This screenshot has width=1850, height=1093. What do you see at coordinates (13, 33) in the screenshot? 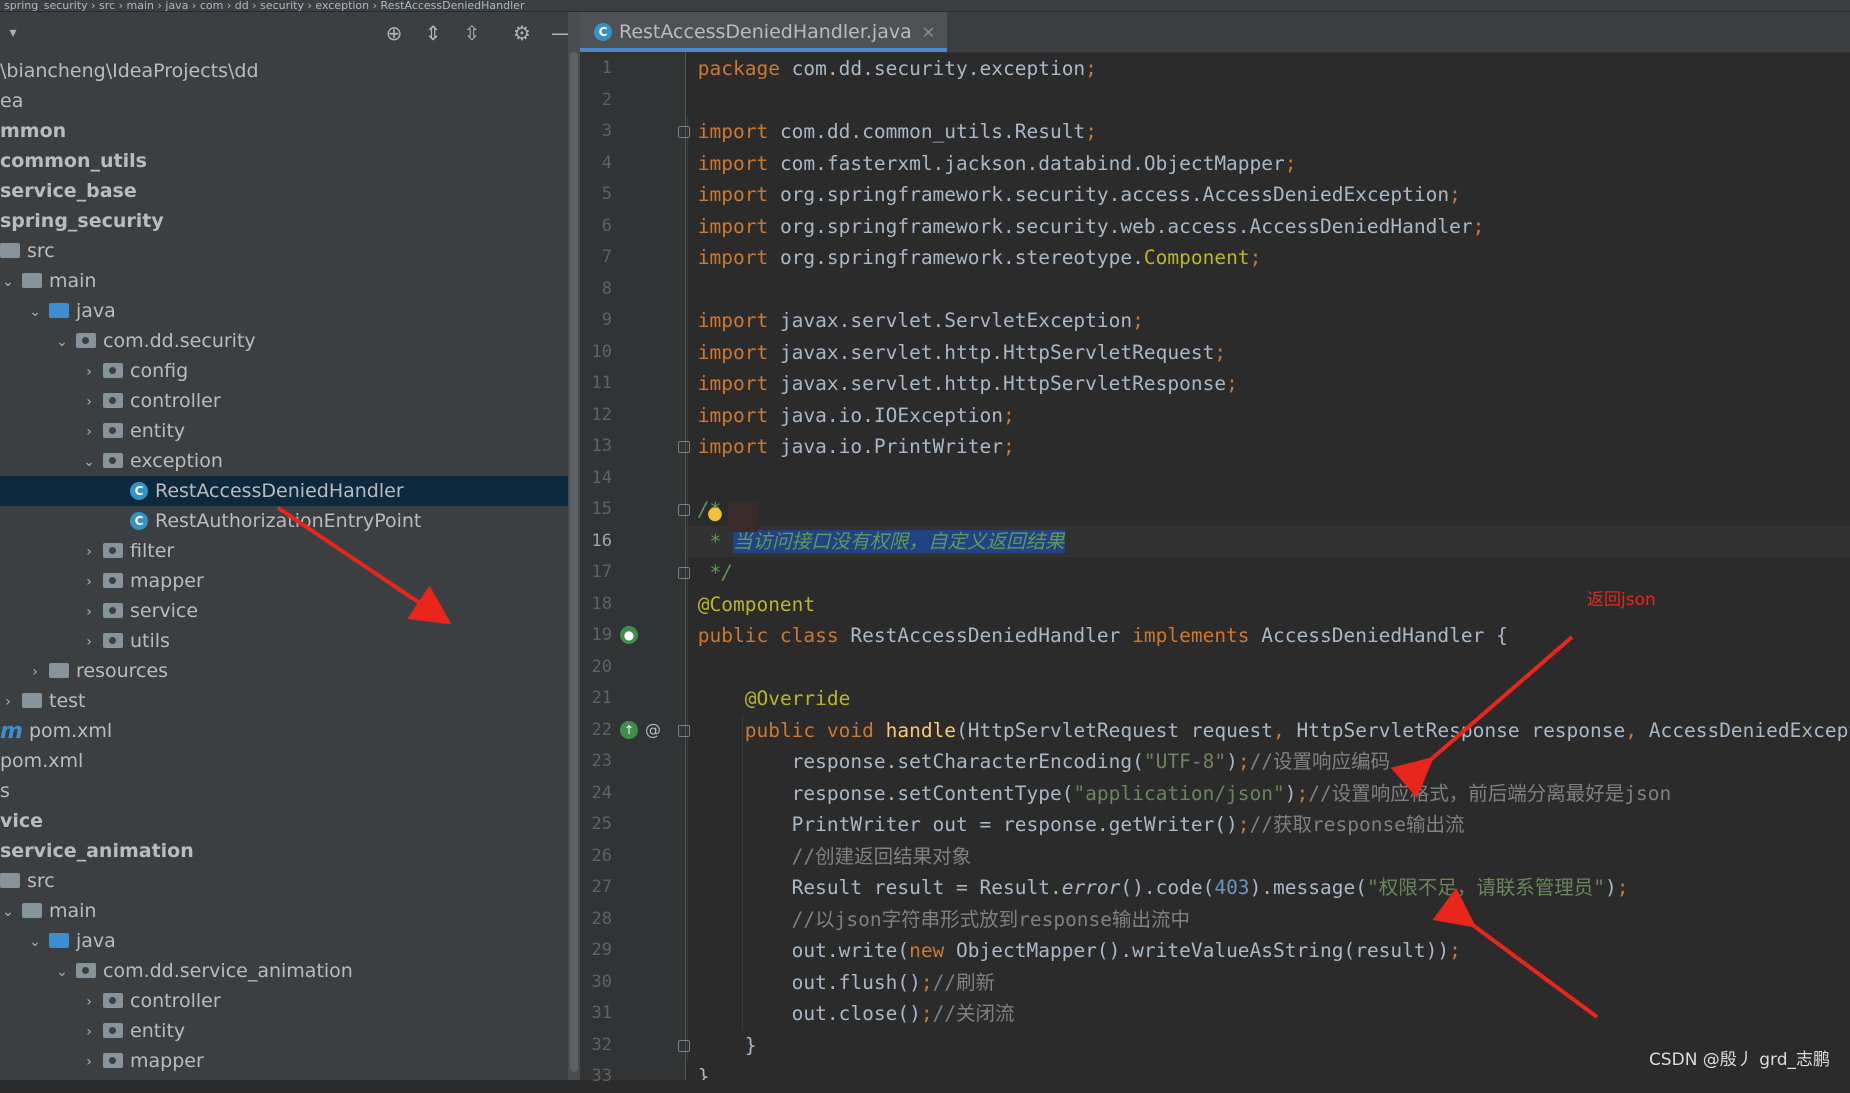
I see `dropdown-arrow-icon: ▾` at bounding box center [13, 33].